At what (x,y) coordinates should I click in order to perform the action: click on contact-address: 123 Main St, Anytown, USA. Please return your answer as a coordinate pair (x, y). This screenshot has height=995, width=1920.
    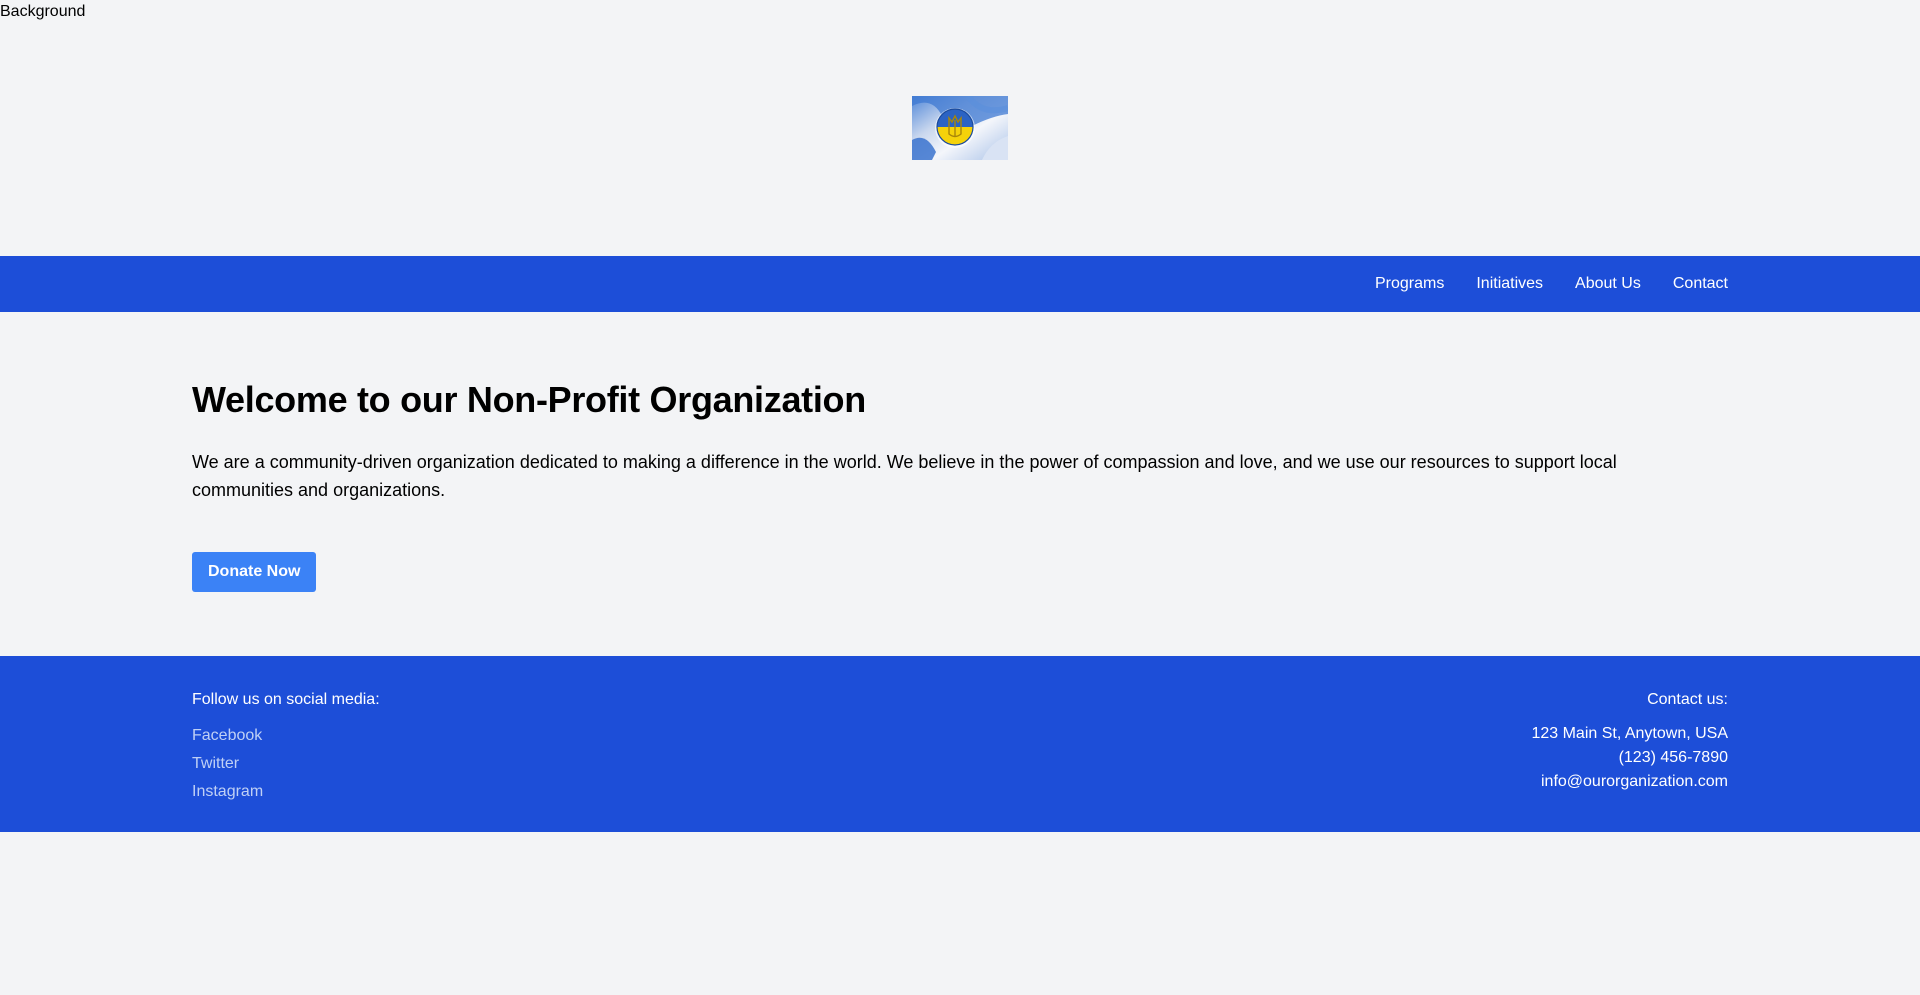
    Looking at the image, I should click on (1629, 733).